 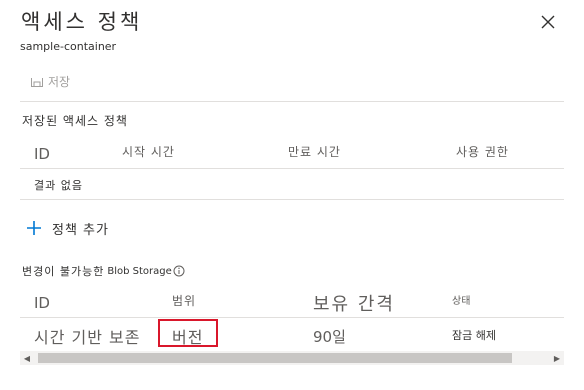 I want to click on immutable-heading-storage: Blob Storage, so click(x=139, y=271).